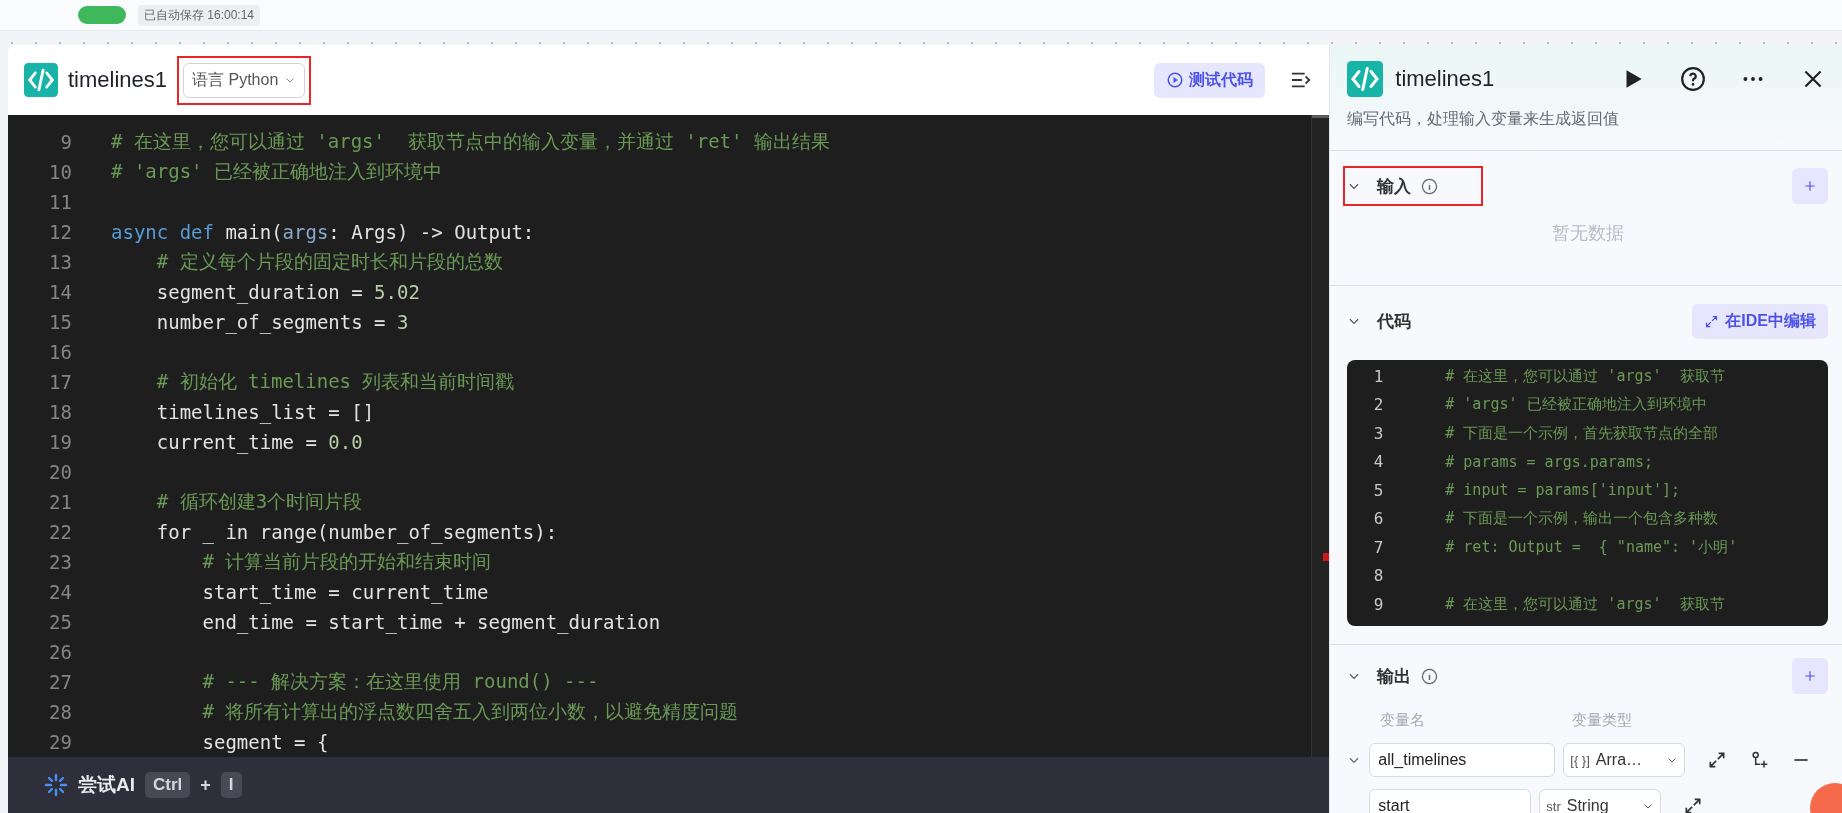 The image size is (1842, 813). What do you see at coordinates (60, 232) in the screenshot?
I see `line-number: 12` at bounding box center [60, 232].